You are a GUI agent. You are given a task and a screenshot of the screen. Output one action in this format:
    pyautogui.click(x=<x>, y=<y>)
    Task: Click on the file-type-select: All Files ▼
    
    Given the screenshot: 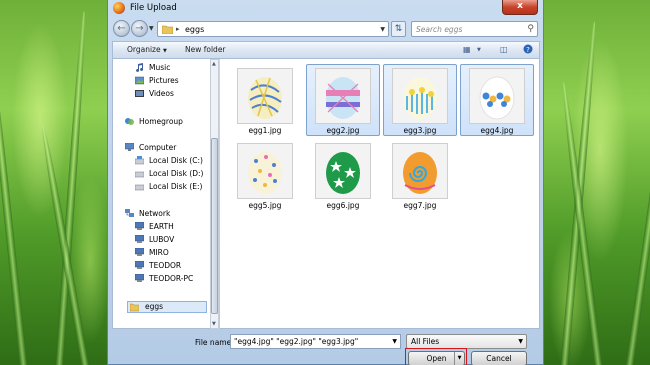 What is the action you would take?
    pyautogui.click(x=466, y=341)
    